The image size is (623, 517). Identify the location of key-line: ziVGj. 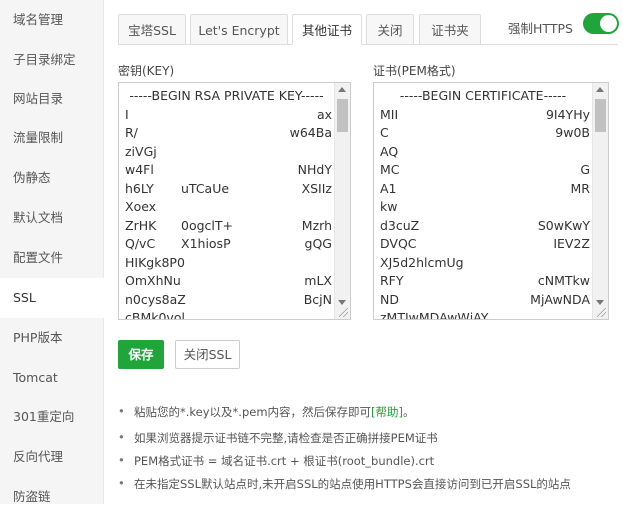
(226, 152).